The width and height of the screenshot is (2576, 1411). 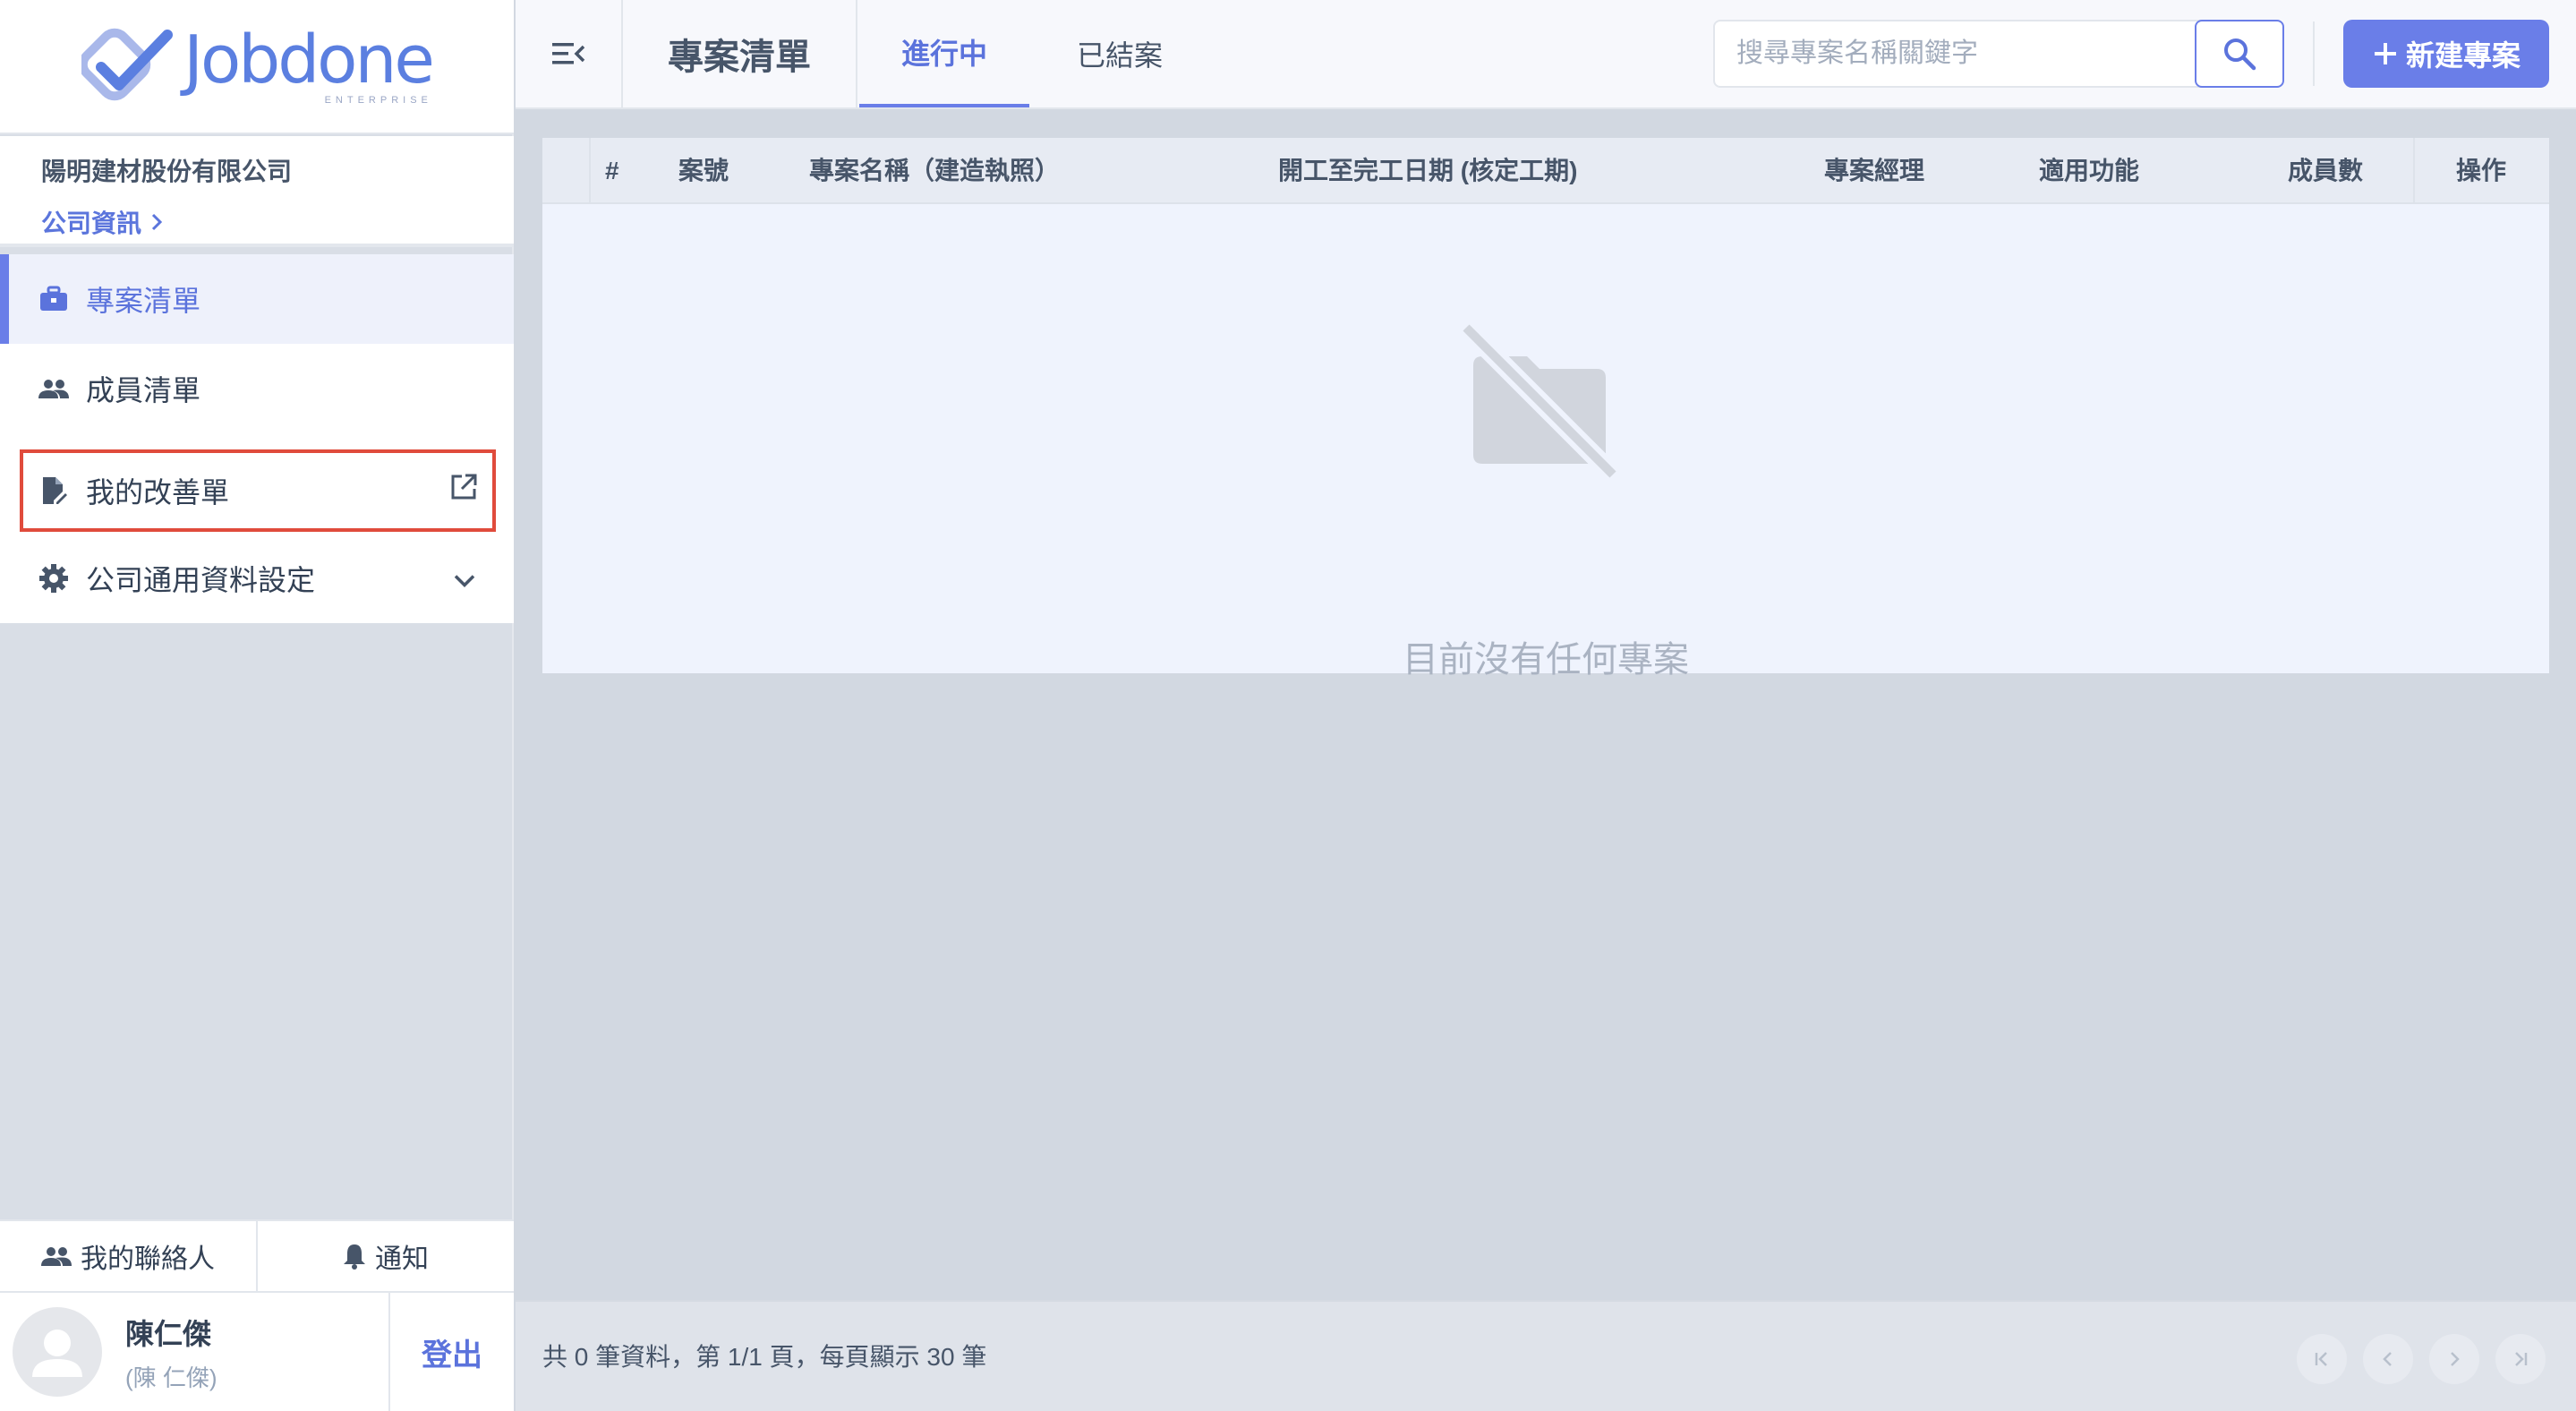 I want to click on logo-check-icon, so click(x=127, y=64).